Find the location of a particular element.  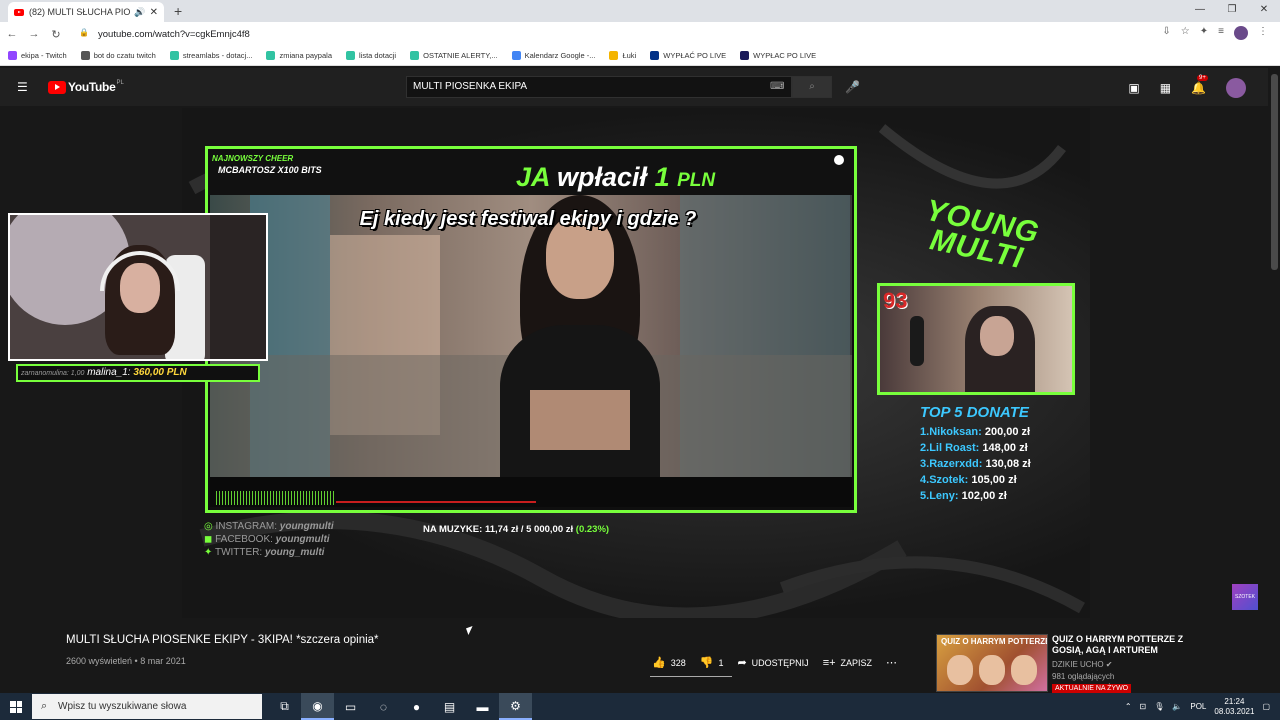

search-input: MULTI PIOSENKA EKIPA is located at coordinates (599, 87).